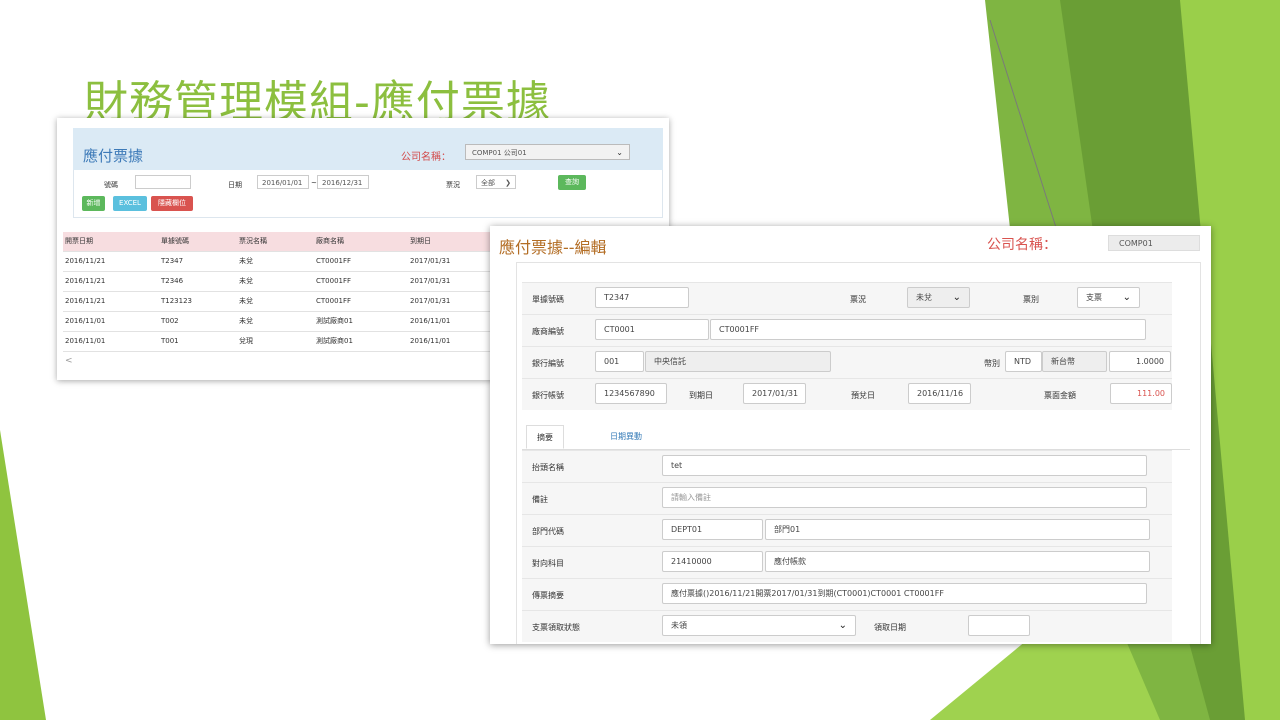 This screenshot has height=720, width=1280. I want to click on currency-input: NTD, so click(1023, 361).